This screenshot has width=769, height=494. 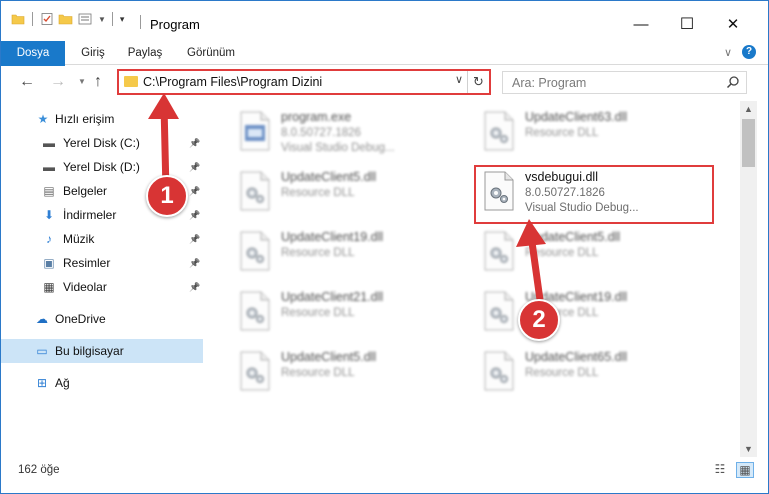 I want to click on quick-access-toolbar: ▼ ▾, so click(x=67, y=19).